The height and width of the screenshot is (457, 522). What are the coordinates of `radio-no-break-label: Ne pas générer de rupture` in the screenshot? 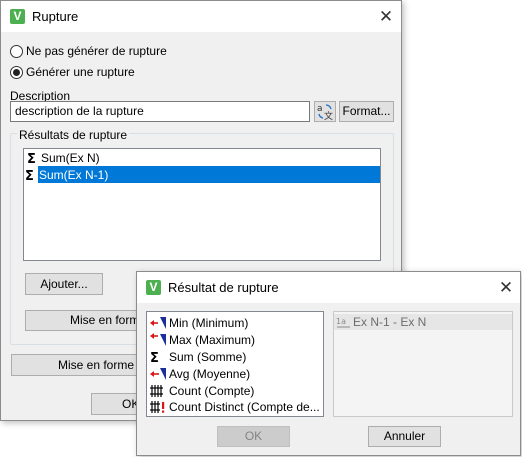 It's located at (96, 51).